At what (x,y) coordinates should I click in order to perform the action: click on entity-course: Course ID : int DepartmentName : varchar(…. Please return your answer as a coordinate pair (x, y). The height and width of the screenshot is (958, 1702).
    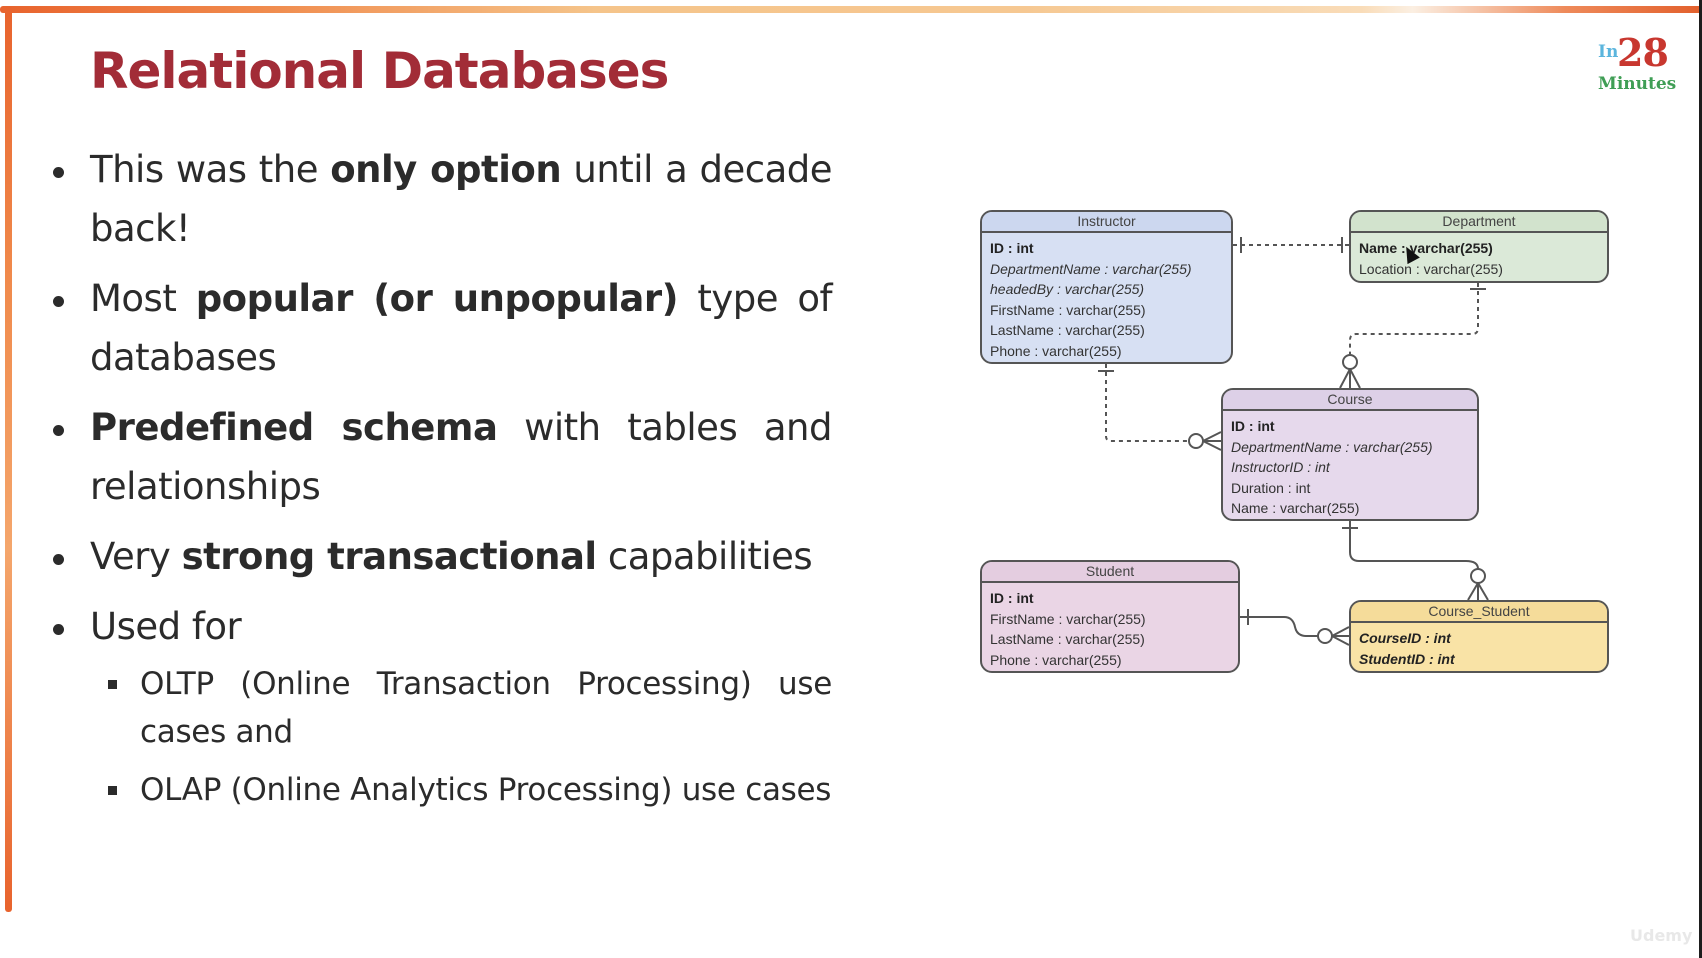
    Looking at the image, I should click on (1350, 454).